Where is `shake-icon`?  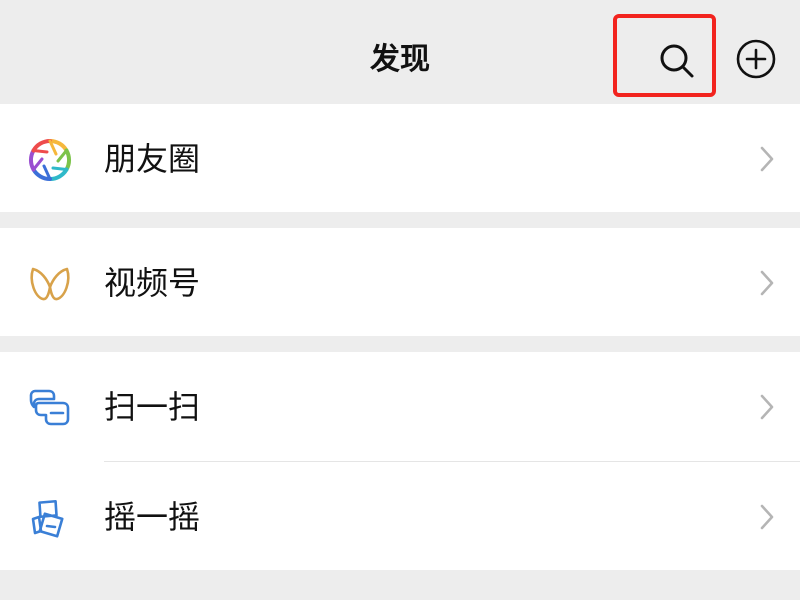 shake-icon is located at coordinates (47, 518).